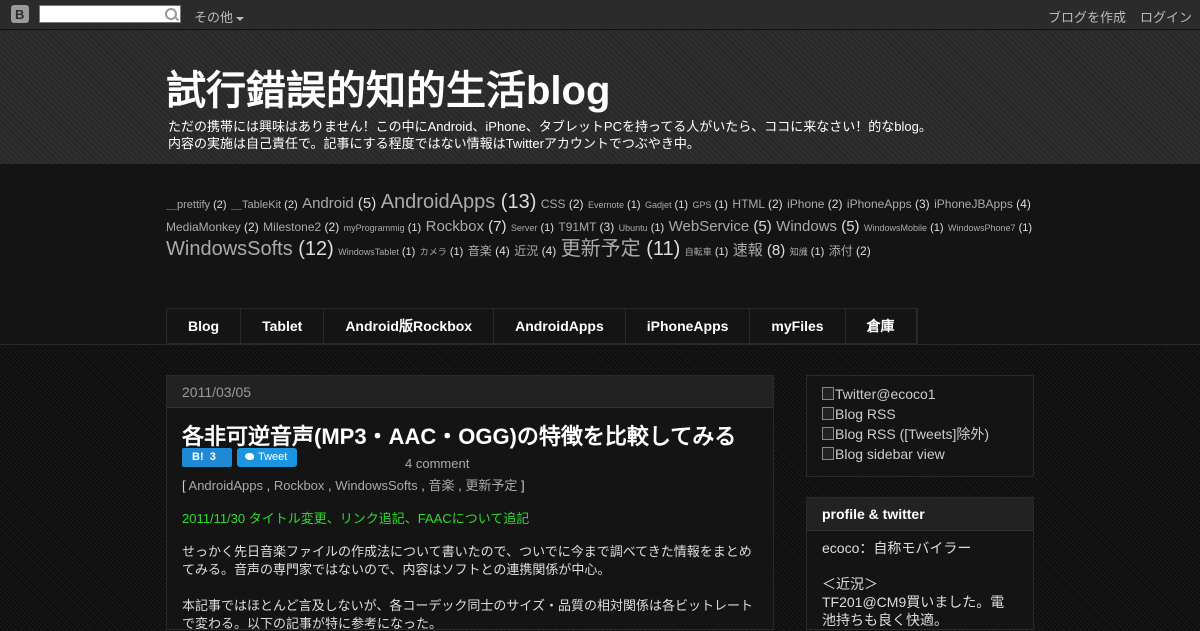  I want to click on label-count: (5), so click(760, 226).